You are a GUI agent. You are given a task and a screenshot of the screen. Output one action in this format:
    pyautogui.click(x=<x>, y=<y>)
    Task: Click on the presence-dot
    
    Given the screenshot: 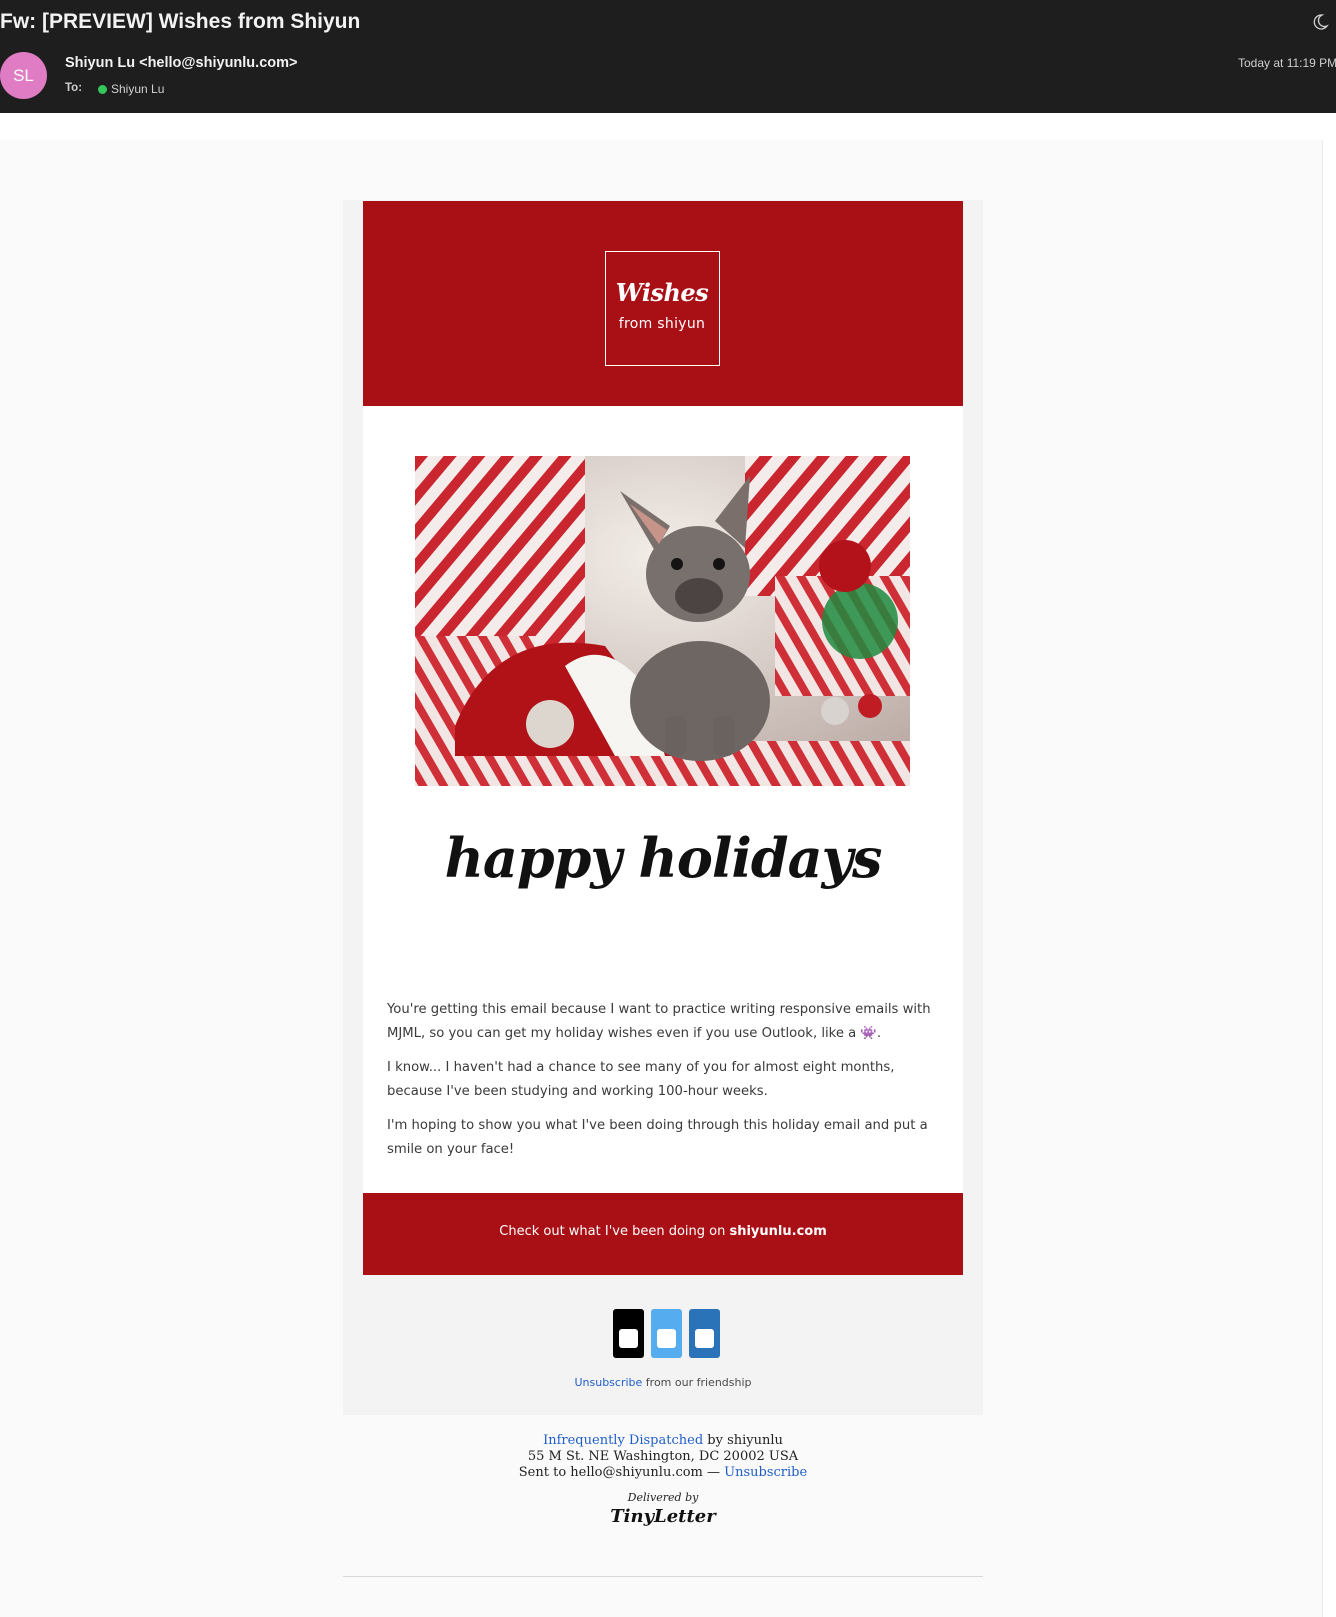 What is the action you would take?
    pyautogui.click(x=102, y=89)
    